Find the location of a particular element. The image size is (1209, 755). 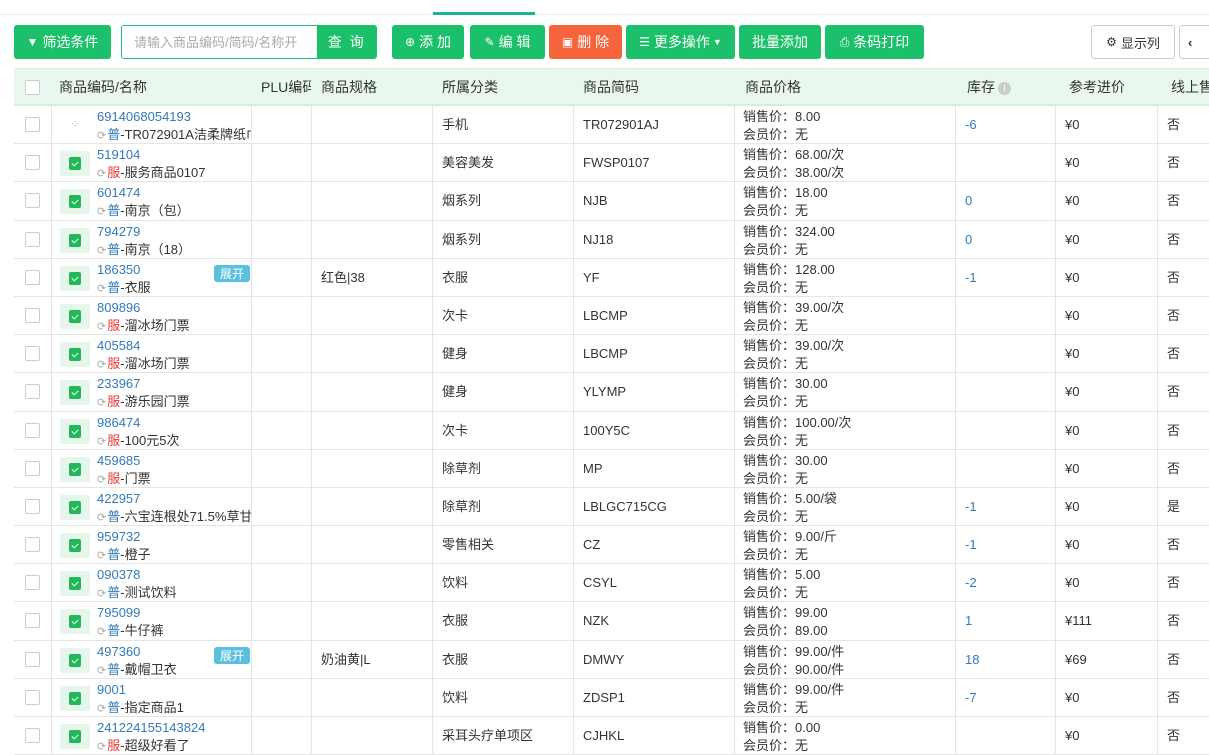

header-online: 线上售 is located at coordinates (1190, 87).